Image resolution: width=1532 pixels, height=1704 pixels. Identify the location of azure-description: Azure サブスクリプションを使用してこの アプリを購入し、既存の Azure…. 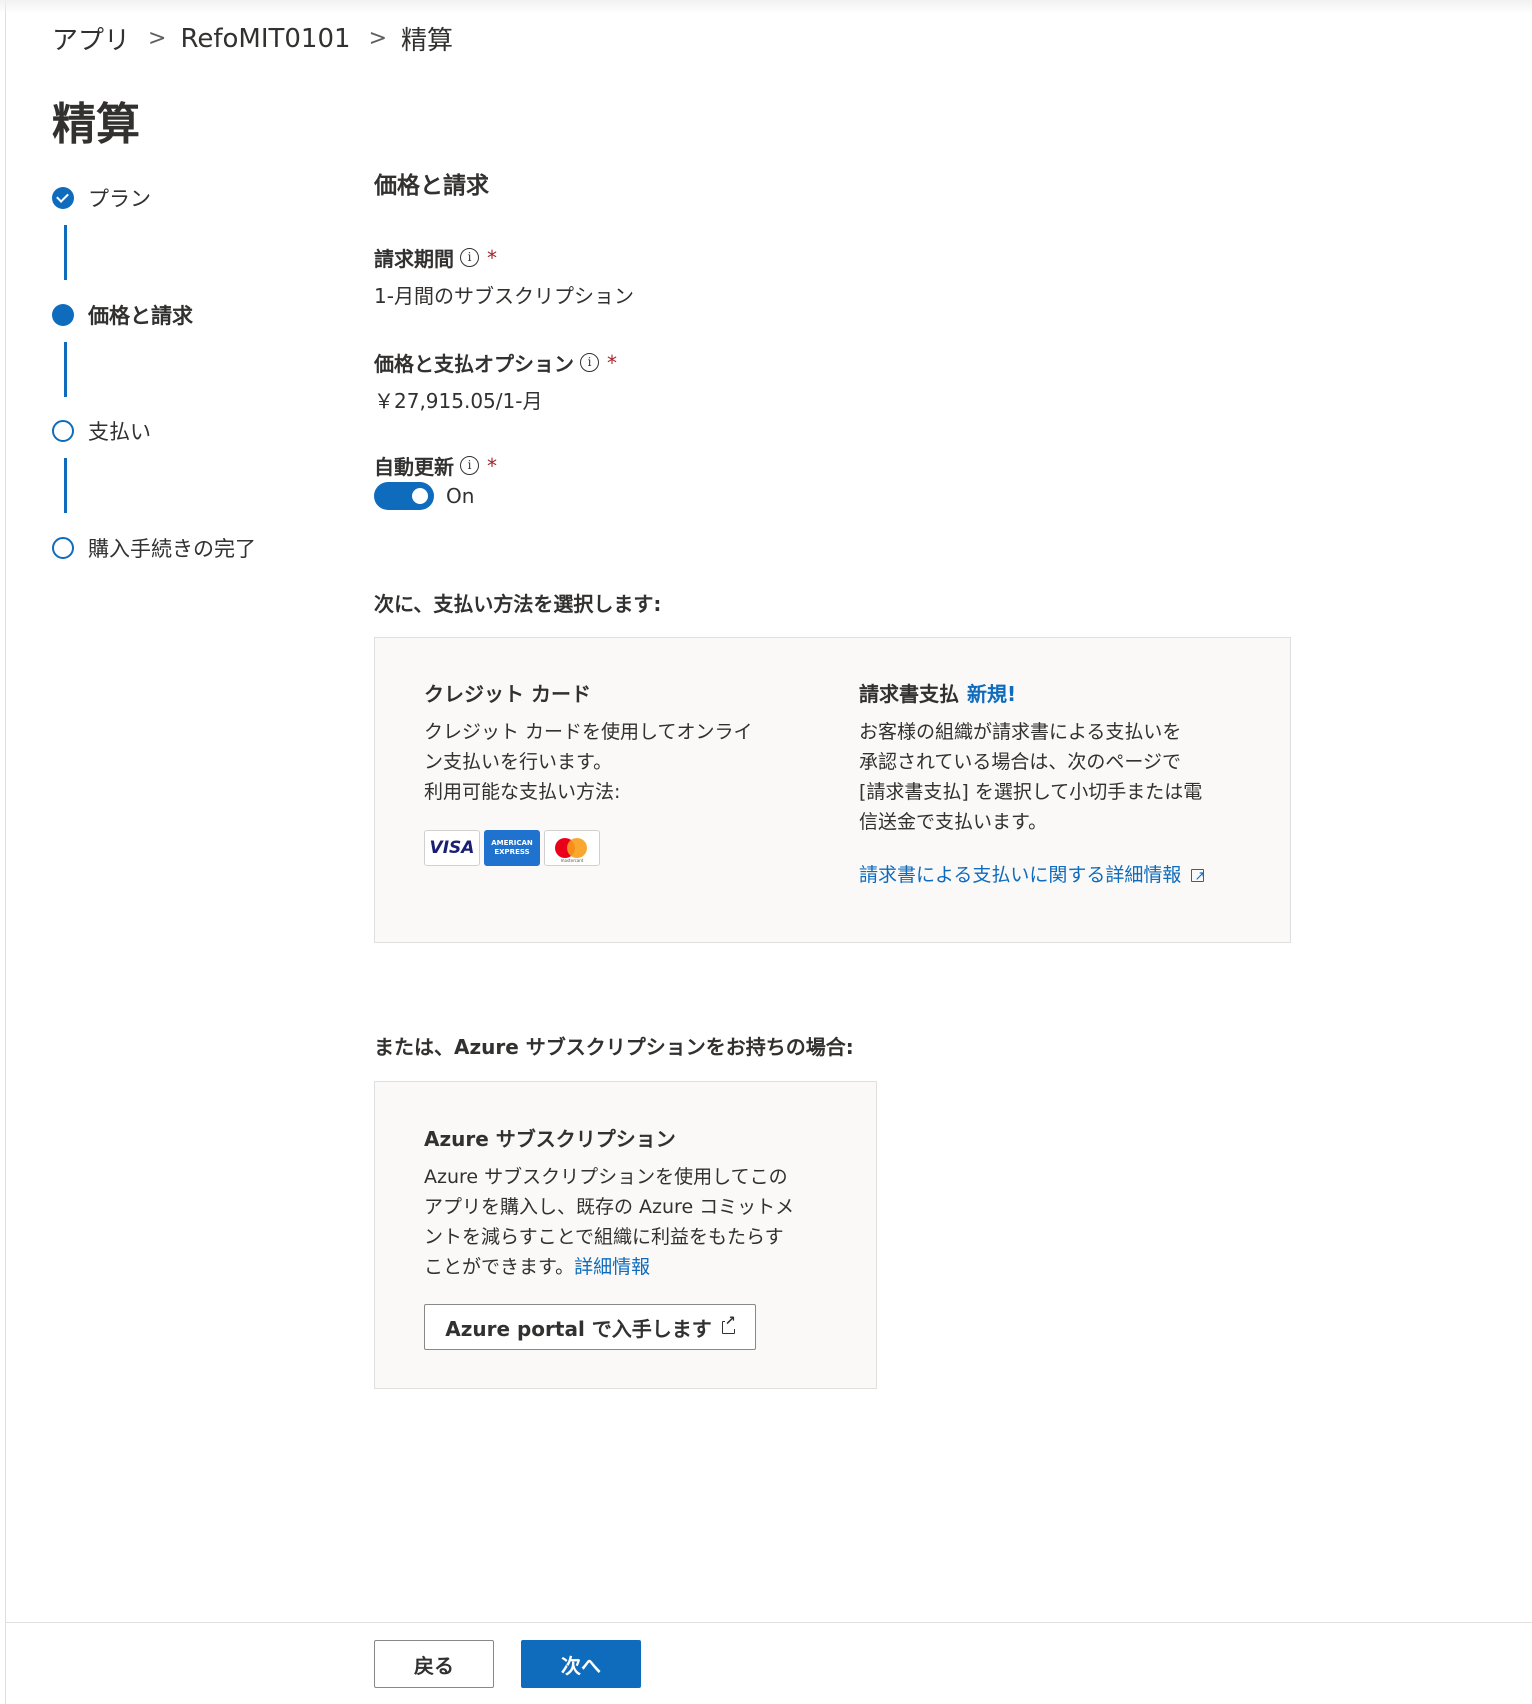
(609, 1222).